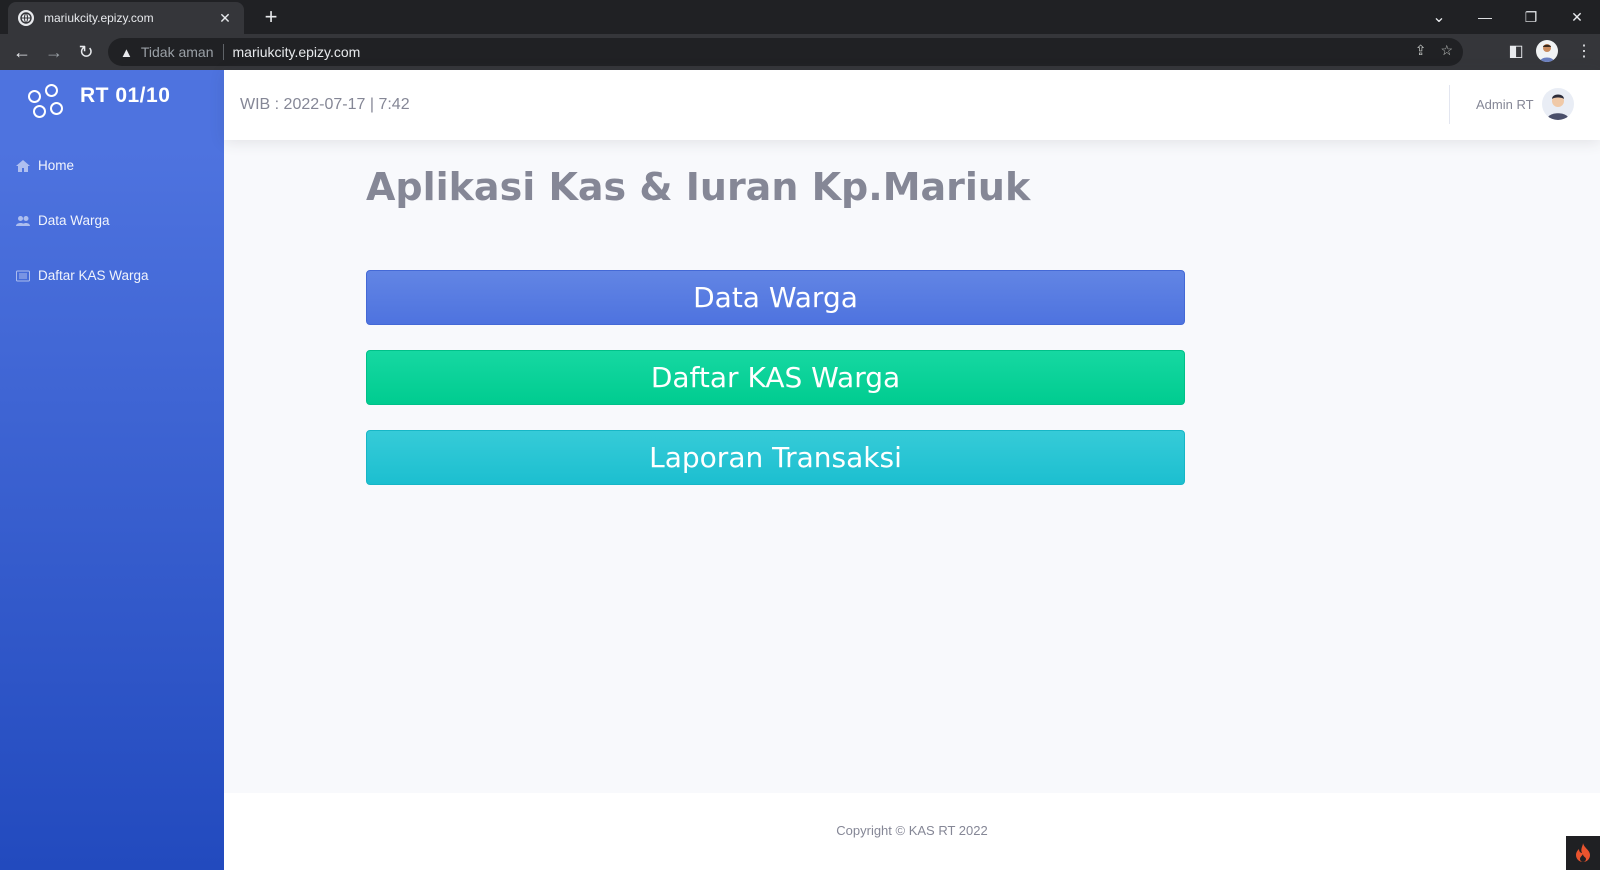 This screenshot has width=1600, height=870. Describe the element at coordinates (271, 17) in the screenshot. I see `new-tab-button: +` at that location.